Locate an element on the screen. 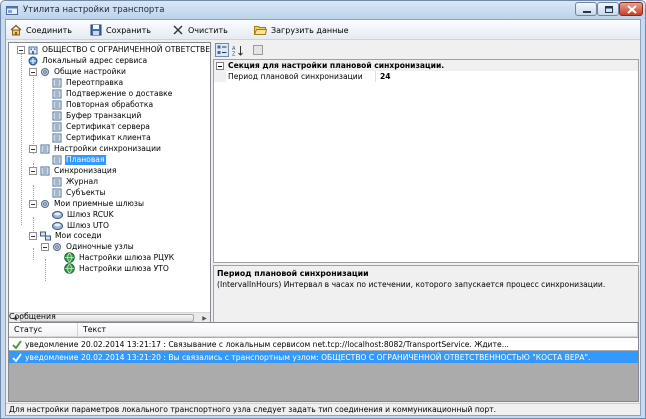 This screenshot has width=646, height=419. tree-item-label: Мои соседи is located at coordinates (78, 235).